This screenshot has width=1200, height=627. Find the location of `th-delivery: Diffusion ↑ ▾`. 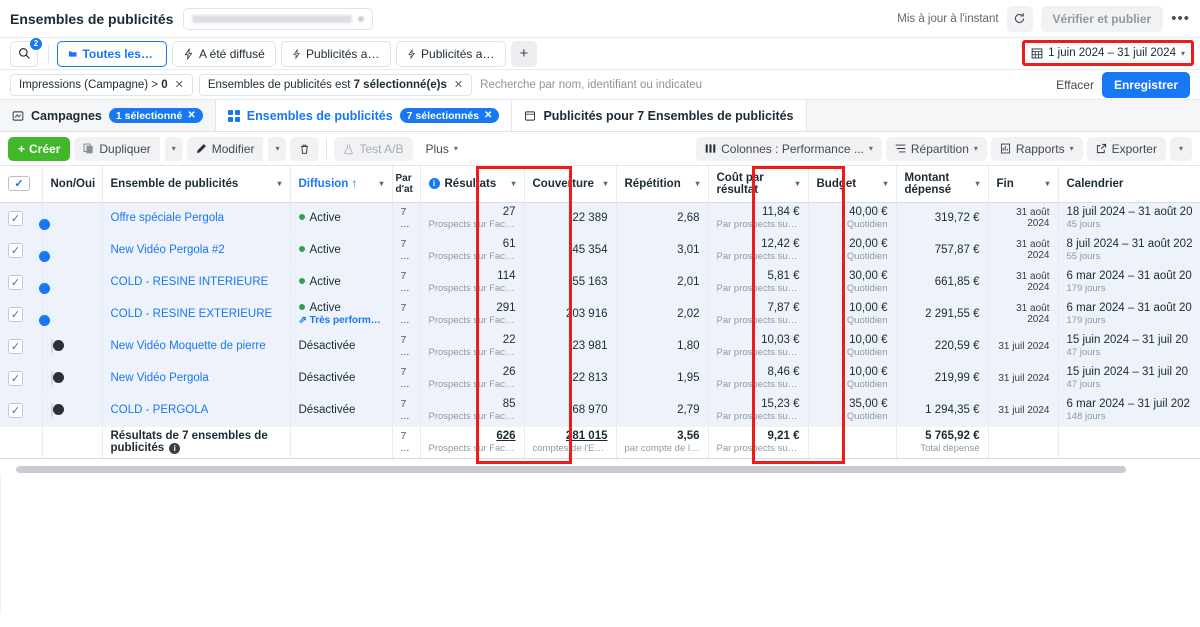

th-delivery: Diffusion ↑ ▾ is located at coordinates (341, 184).